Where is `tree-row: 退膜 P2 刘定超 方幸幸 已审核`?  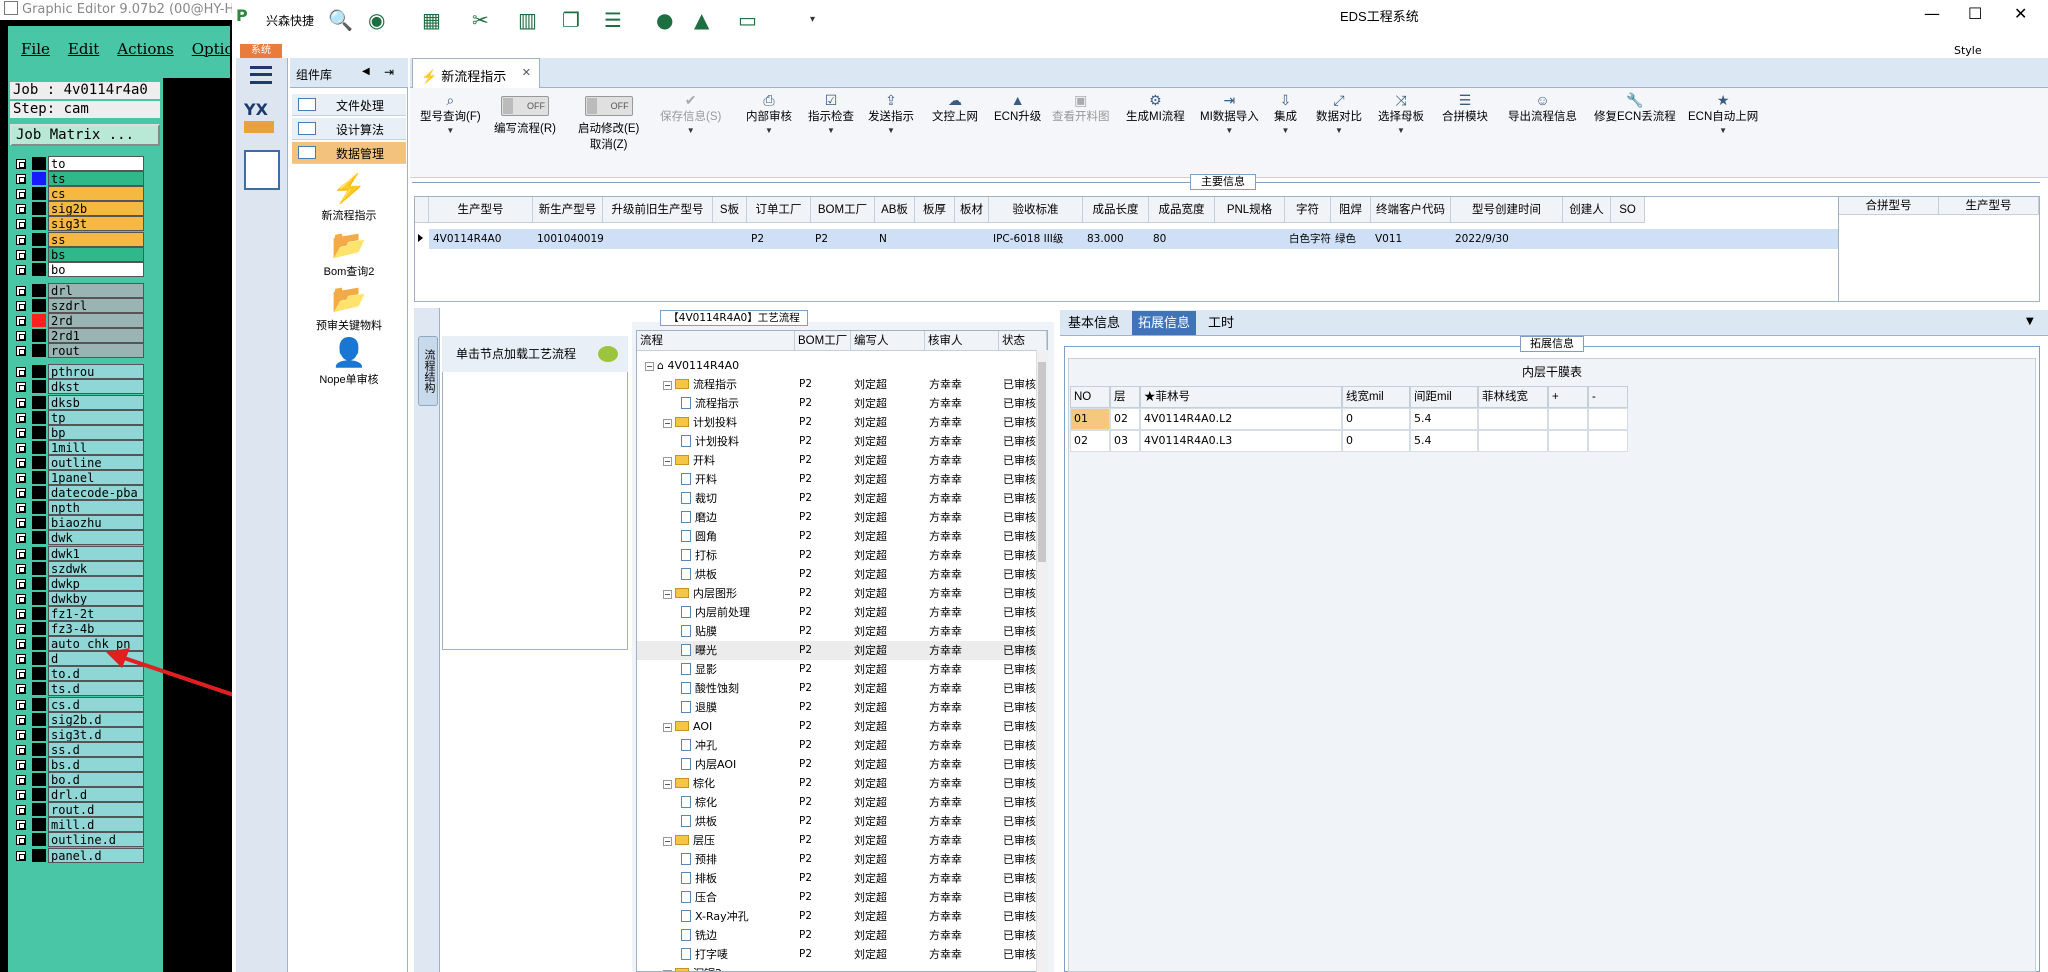
tree-row: 退膜 P2 刘定超 方幸幸 已审核 is located at coordinates (842, 707).